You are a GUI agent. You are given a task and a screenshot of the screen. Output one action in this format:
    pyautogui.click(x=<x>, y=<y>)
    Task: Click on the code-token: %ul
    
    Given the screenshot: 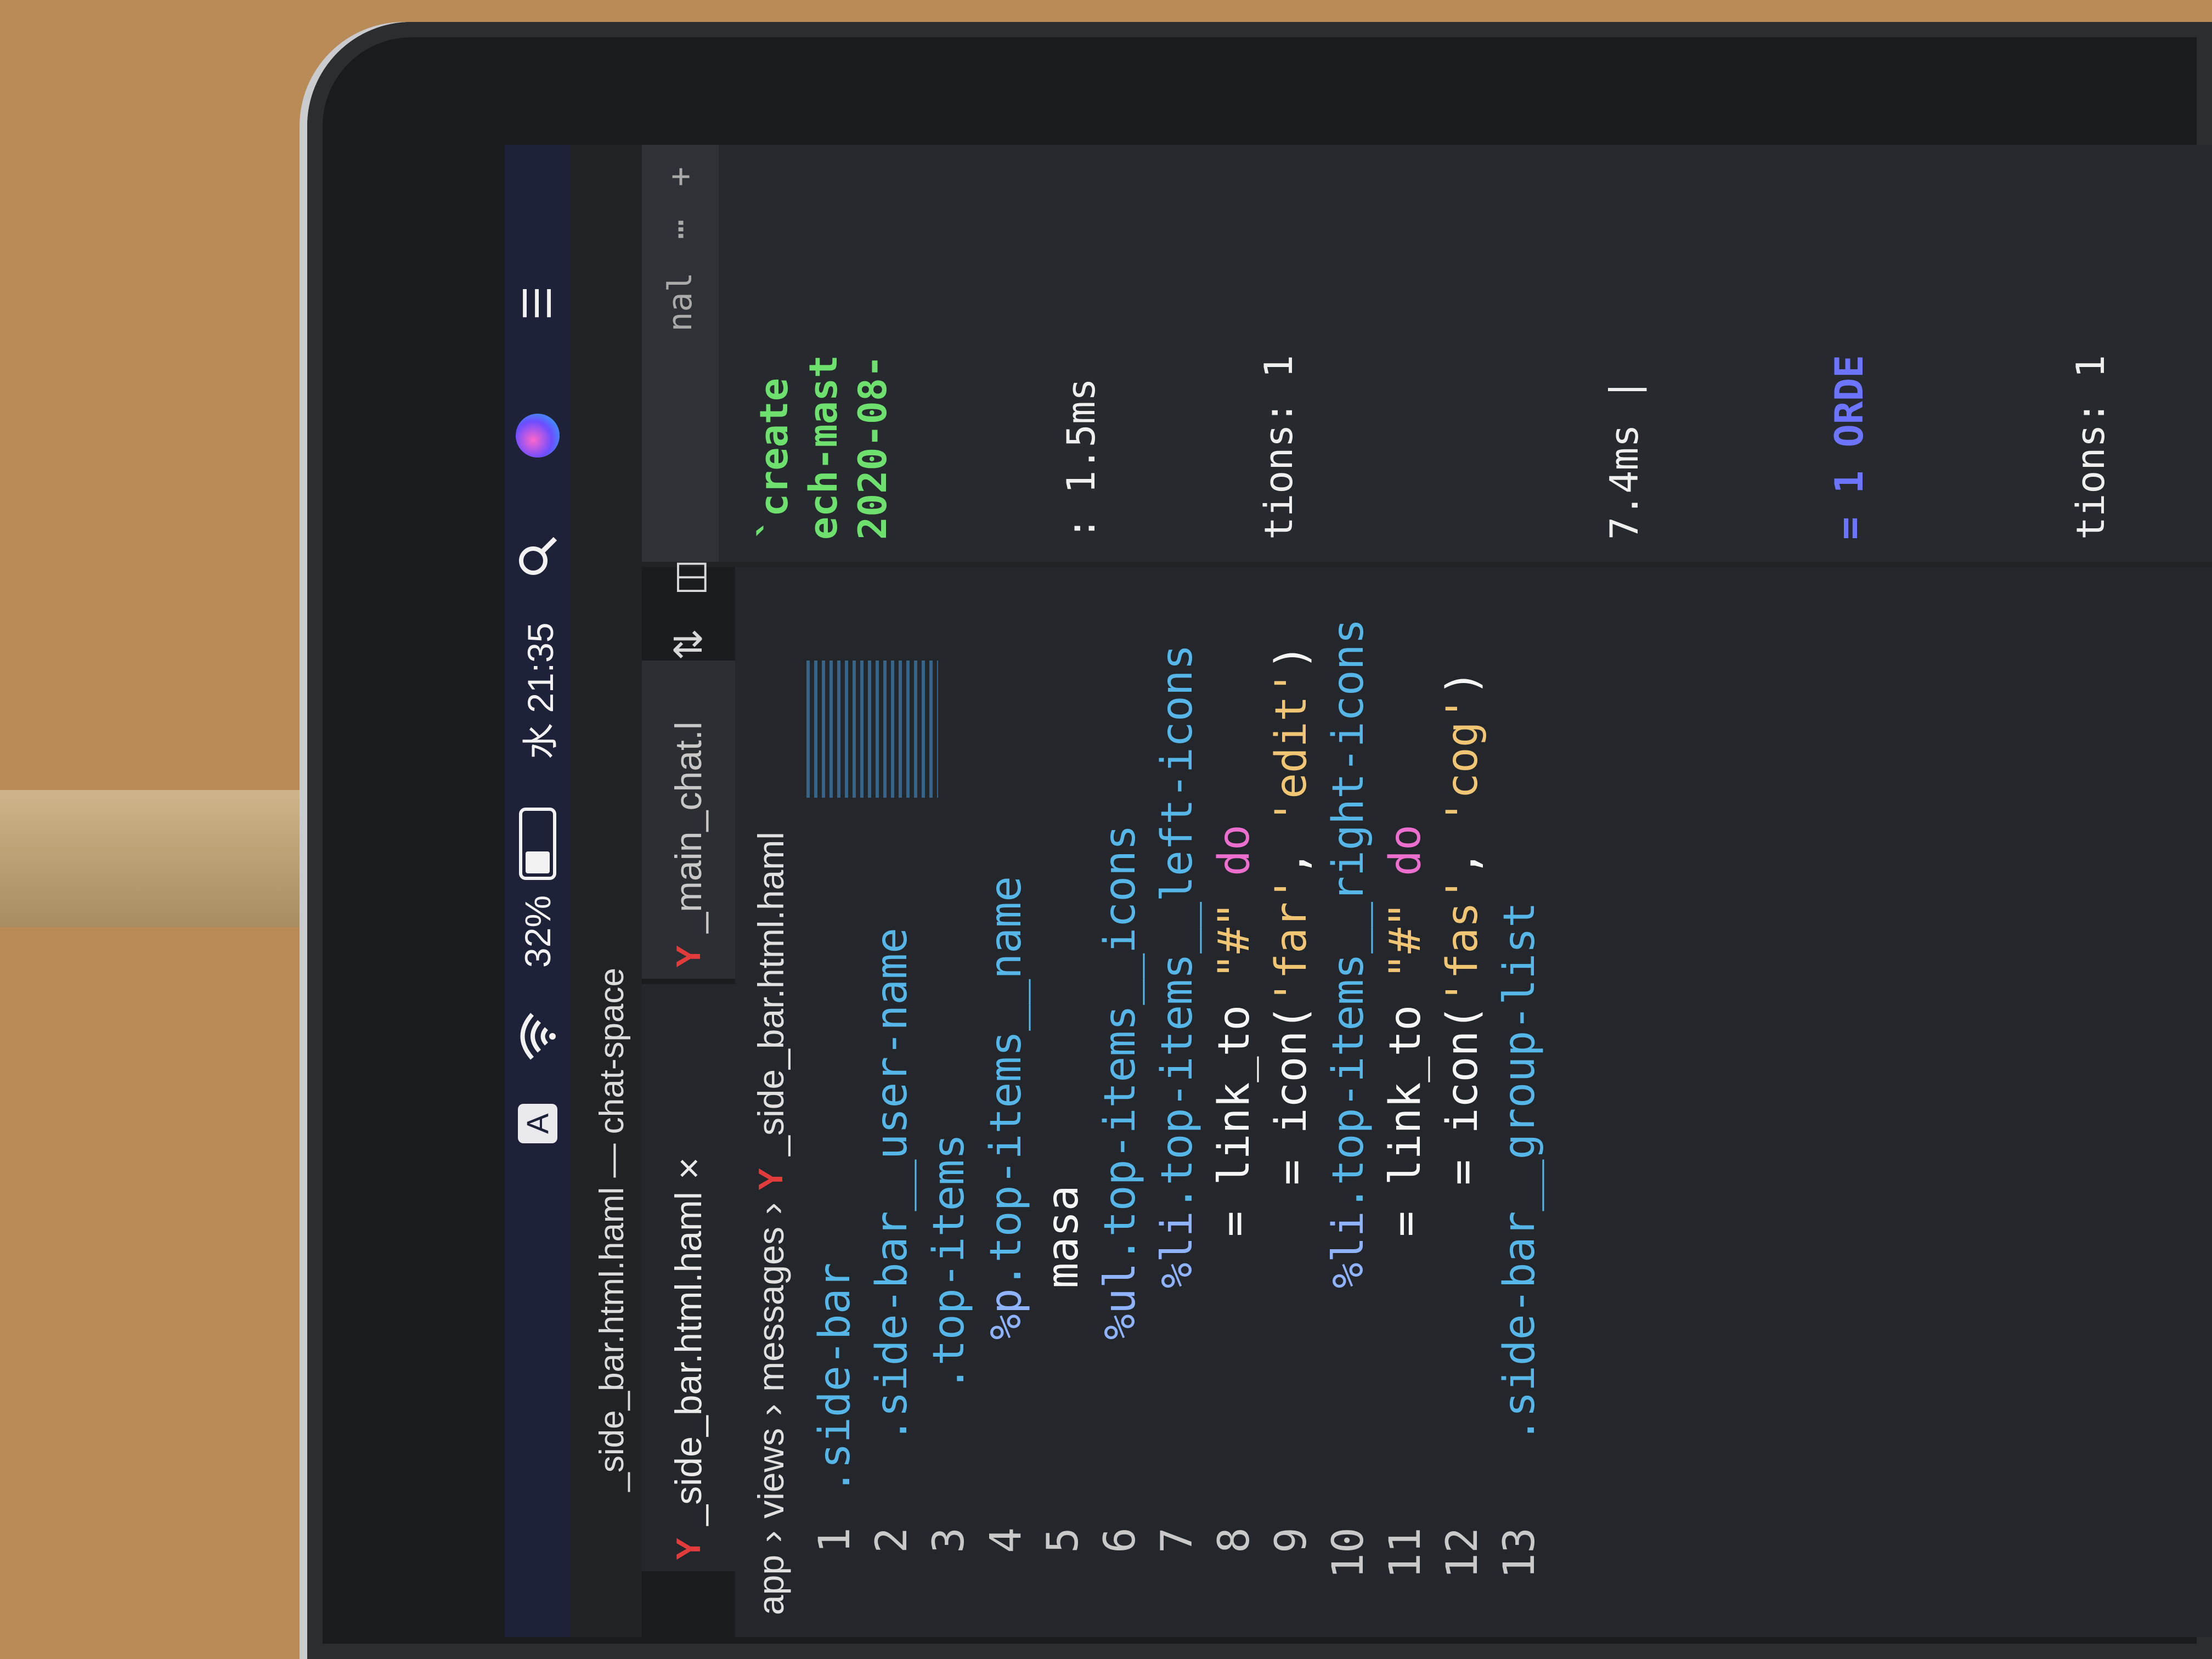 What is the action you would take?
    pyautogui.click(x=1120, y=1301)
    